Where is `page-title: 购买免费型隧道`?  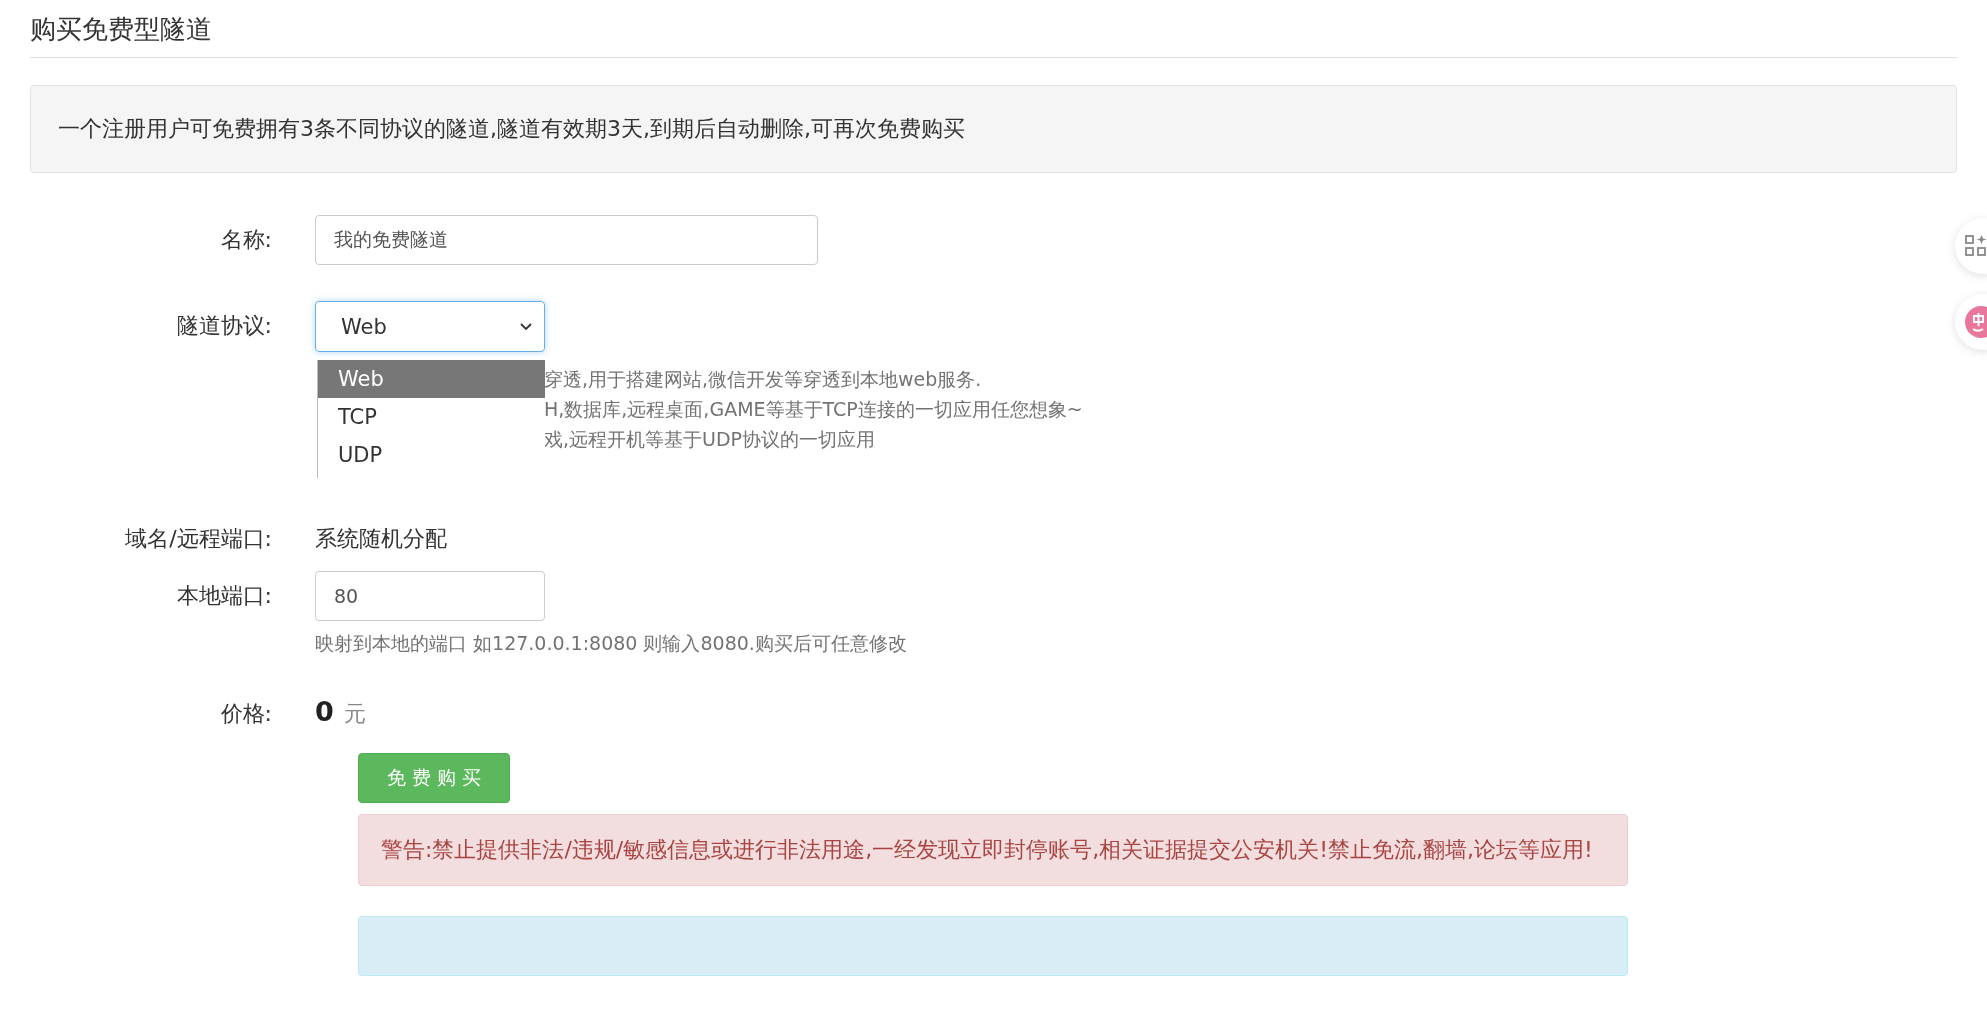 page-title: 购买免费型隧道 is located at coordinates (993, 29).